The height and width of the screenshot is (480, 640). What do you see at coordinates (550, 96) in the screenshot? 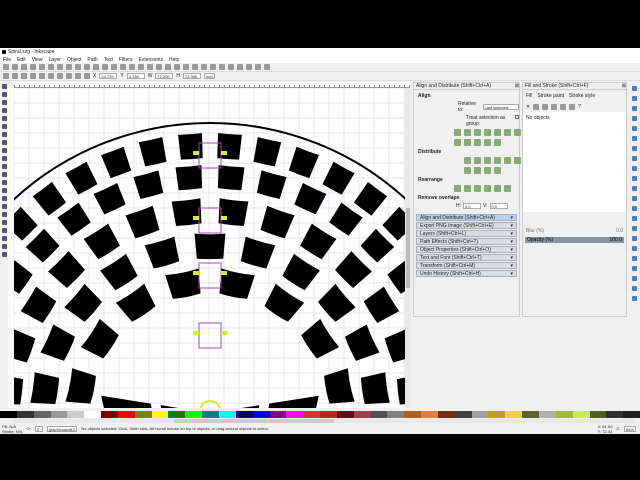
I see `tab-stroke-paint: Stroke paint` at bounding box center [550, 96].